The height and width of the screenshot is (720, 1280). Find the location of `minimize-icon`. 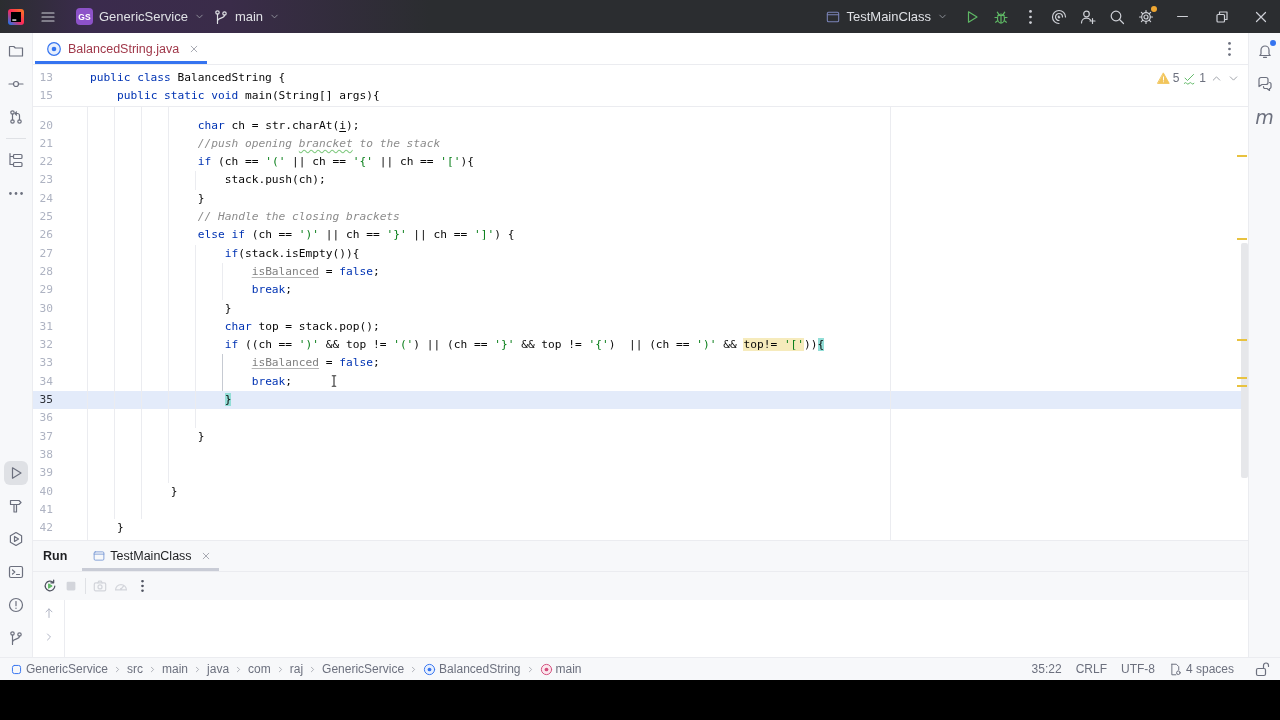

minimize-icon is located at coordinates (1182, 16).